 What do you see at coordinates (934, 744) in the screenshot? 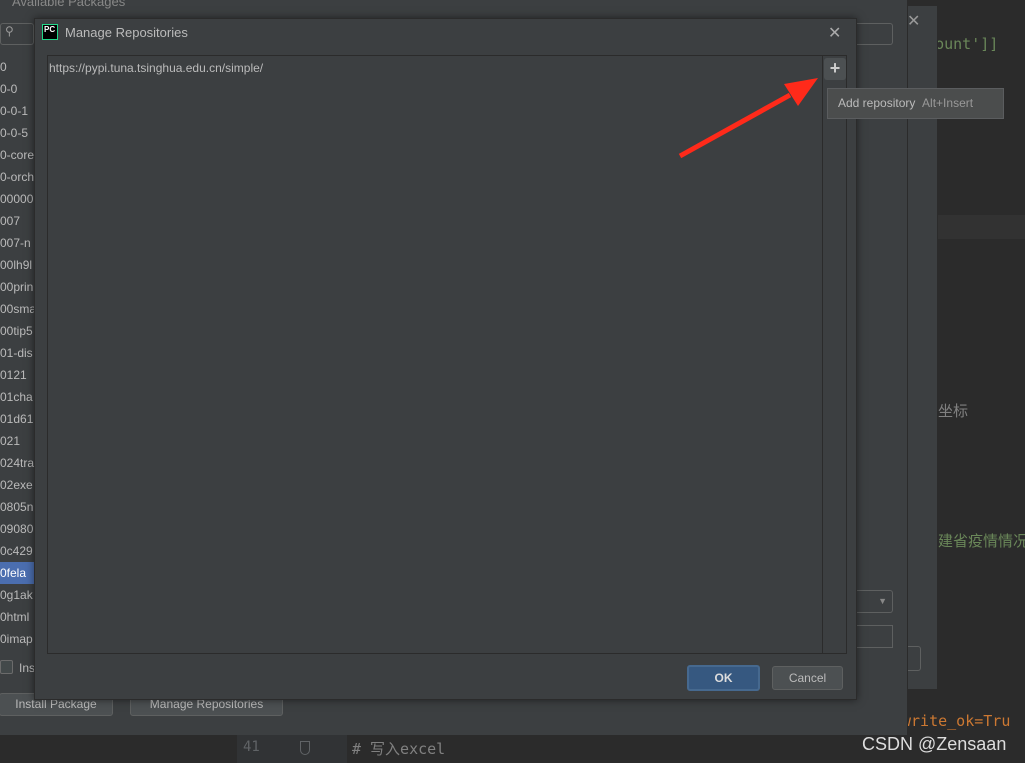
I see `watermark: CSDN @Zensaan` at bounding box center [934, 744].